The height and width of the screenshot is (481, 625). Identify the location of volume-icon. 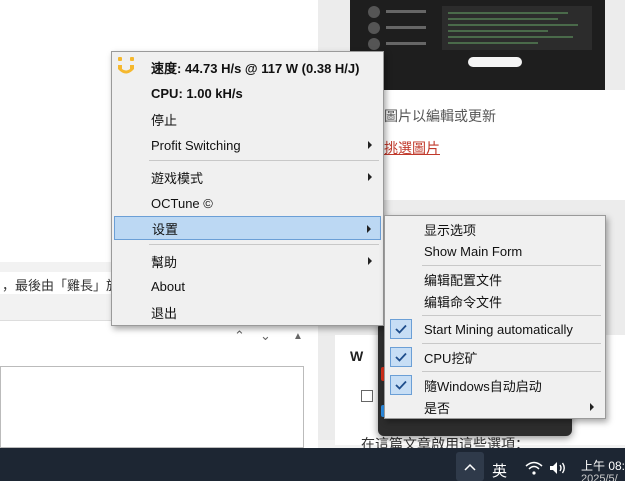
(558, 469).